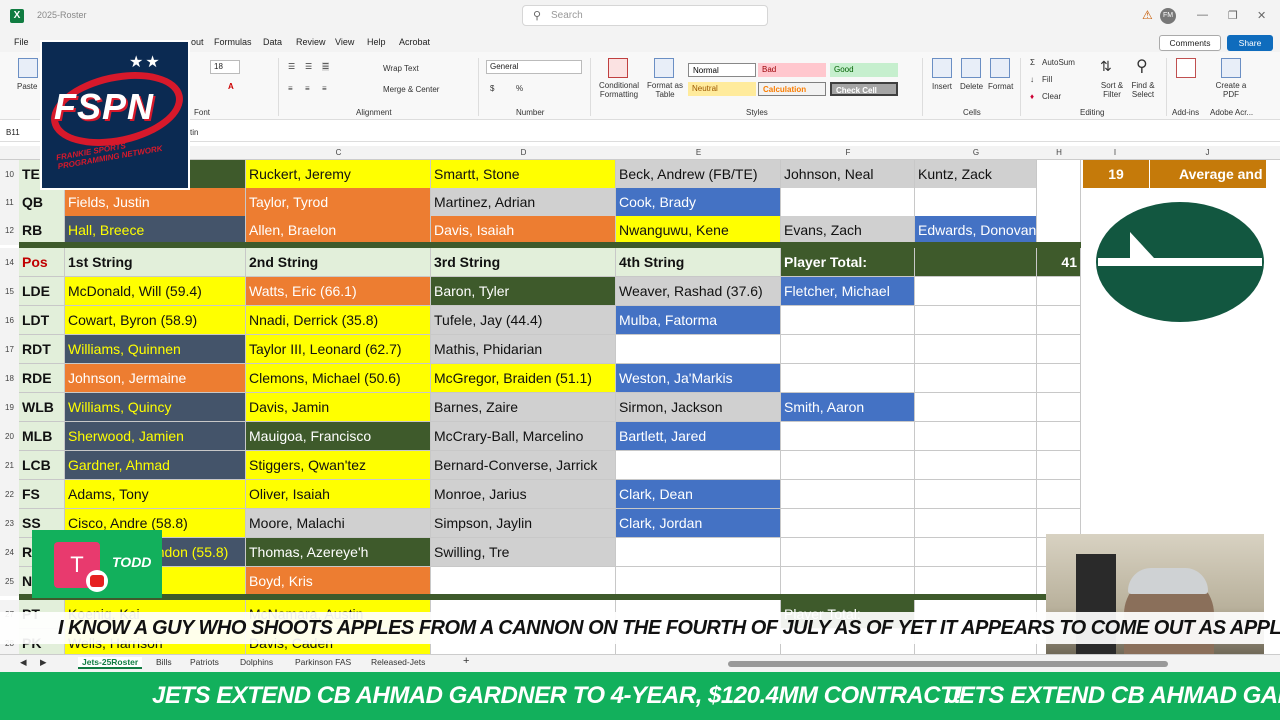  I want to click on table-cell: McDonald, Will (59.4), so click(155, 291).